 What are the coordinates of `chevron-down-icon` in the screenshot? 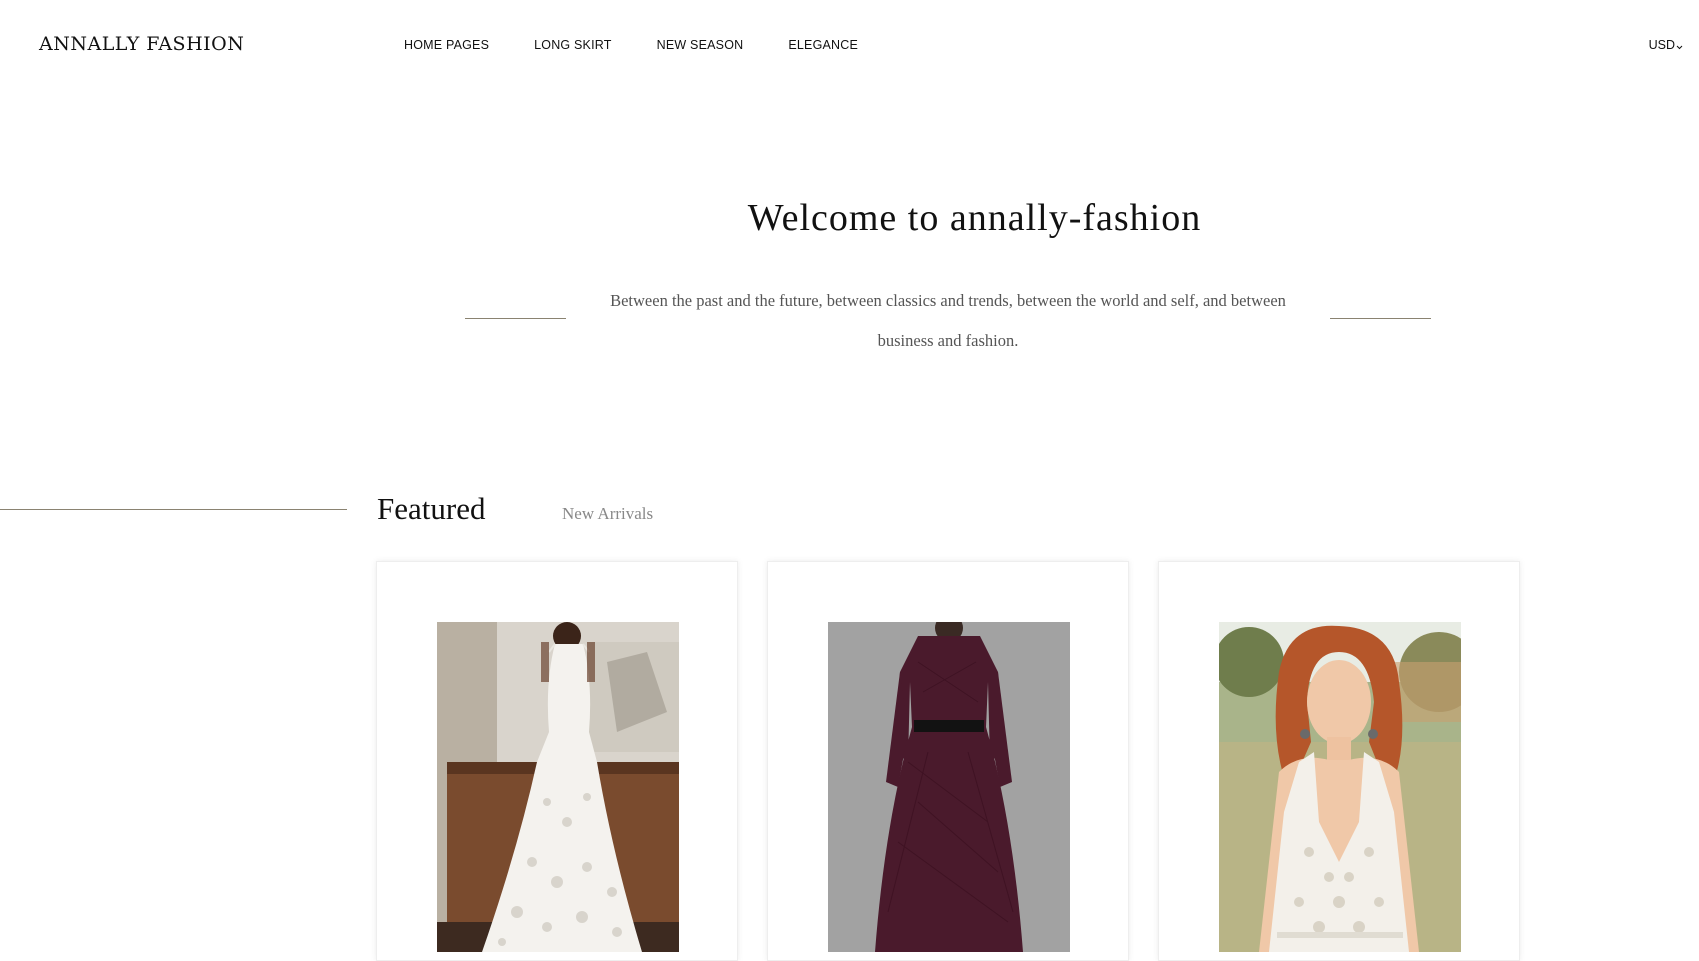 It's located at (1679, 44).